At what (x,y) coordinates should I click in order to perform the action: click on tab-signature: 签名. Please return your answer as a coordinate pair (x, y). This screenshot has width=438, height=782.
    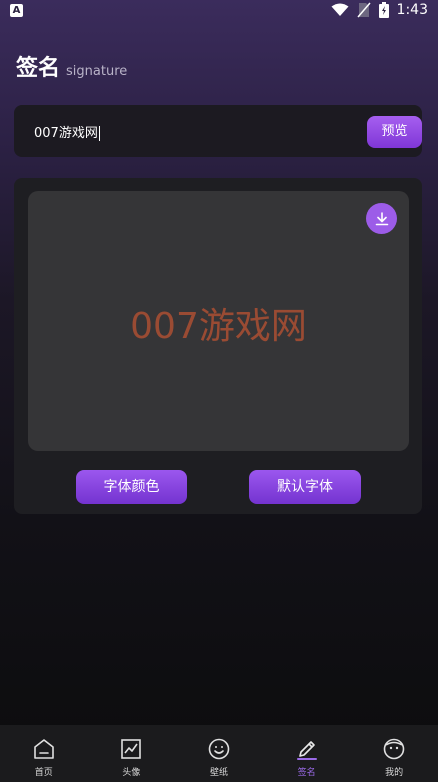
    Looking at the image, I should click on (307, 753).